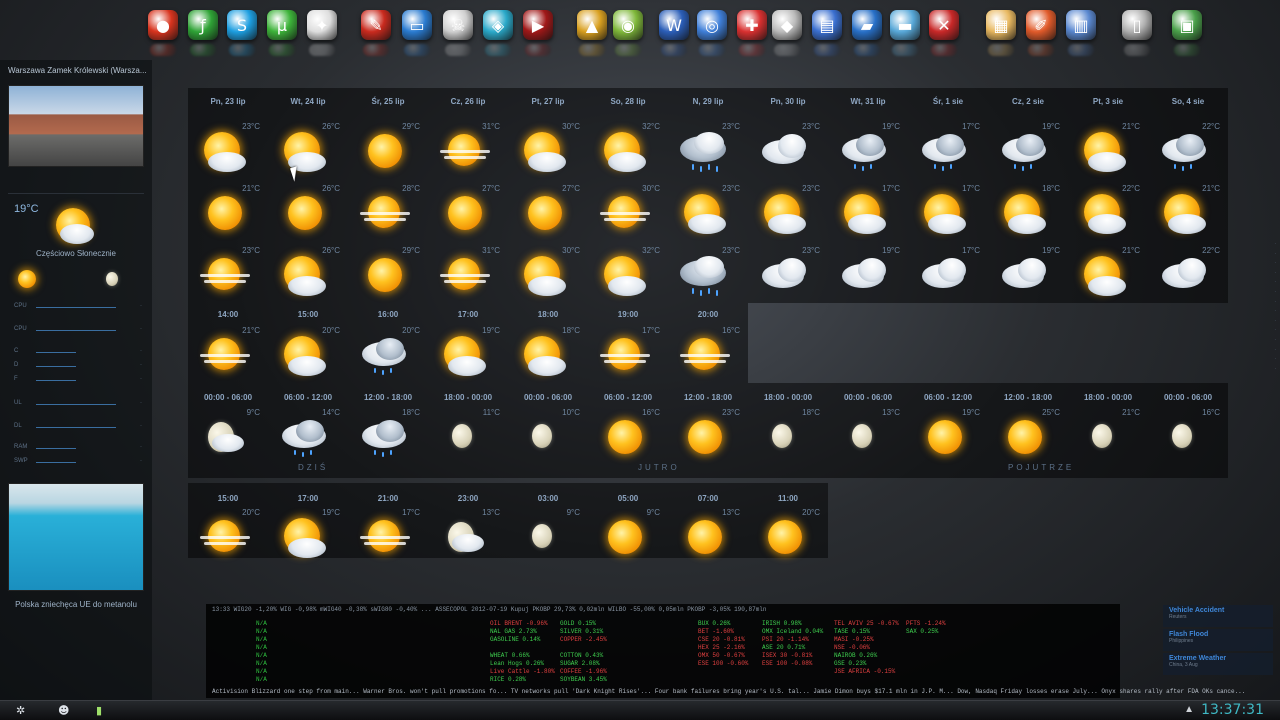 This screenshot has height=720, width=1280. What do you see at coordinates (376, 25) in the screenshot?
I see `editor-icon: ✎` at bounding box center [376, 25].